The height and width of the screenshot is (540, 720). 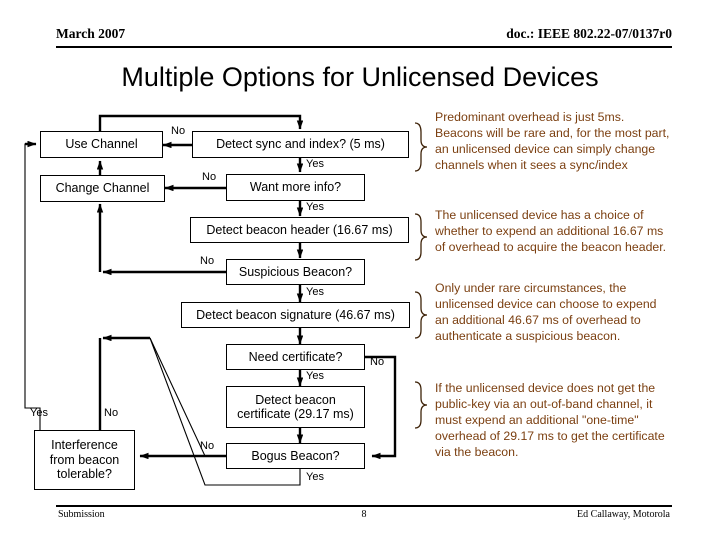 I want to click on node-use-channel: Use Channel, so click(x=101, y=144).